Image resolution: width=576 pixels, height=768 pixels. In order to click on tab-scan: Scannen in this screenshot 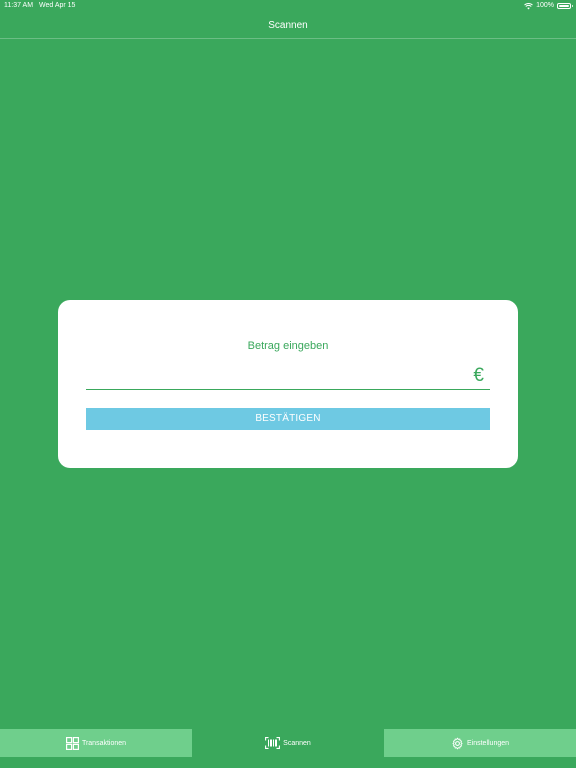, I will do `click(288, 743)`.